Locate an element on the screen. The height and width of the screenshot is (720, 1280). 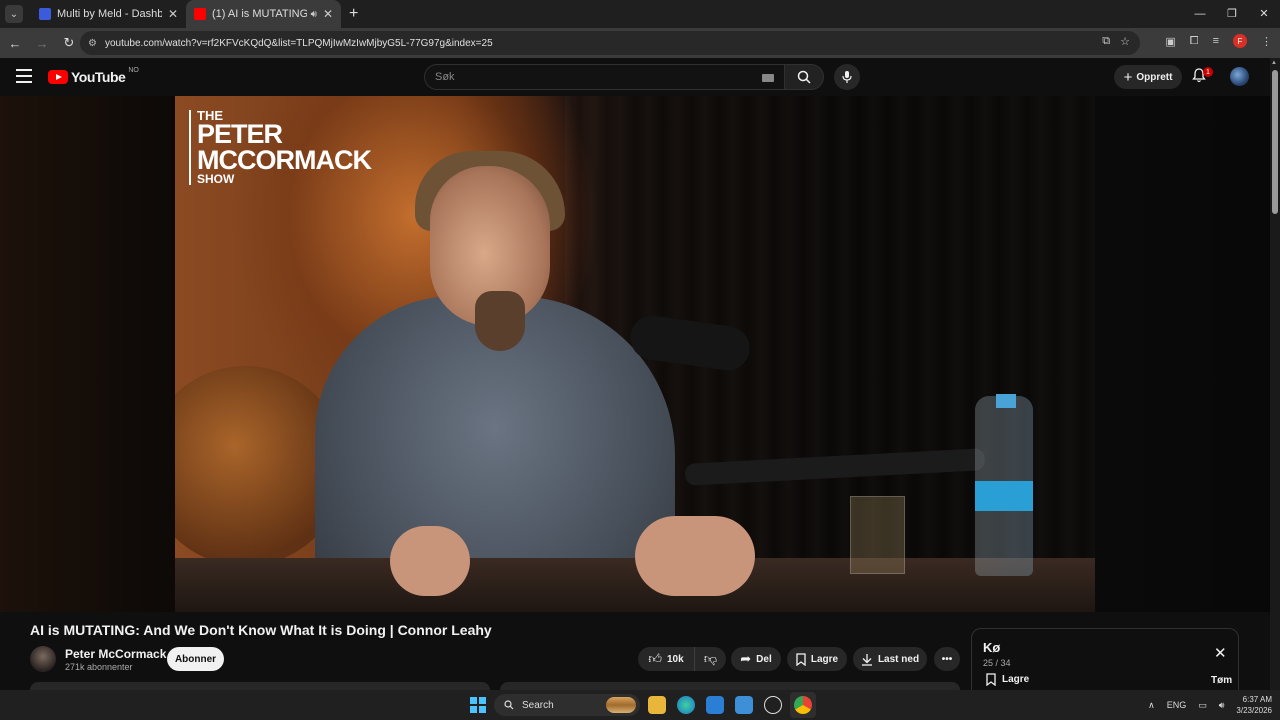
media-control-icon: ≡ is located at coordinates (1216, 41).